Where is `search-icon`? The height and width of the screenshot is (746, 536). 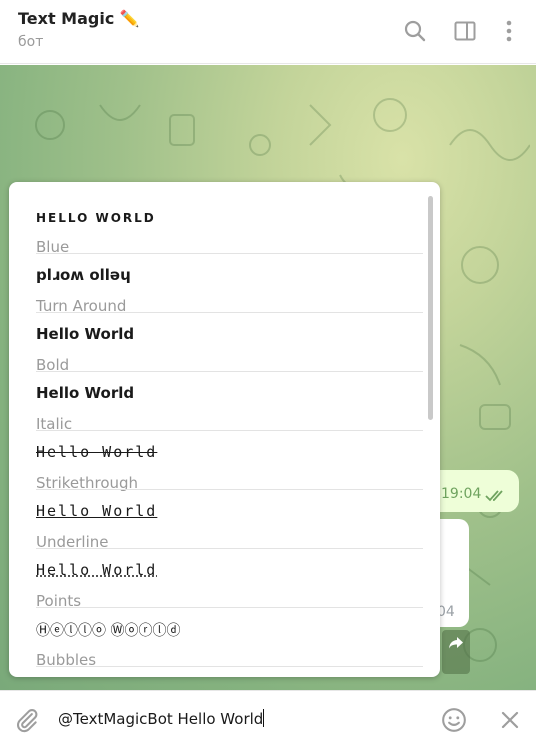
search-icon is located at coordinates (415, 31).